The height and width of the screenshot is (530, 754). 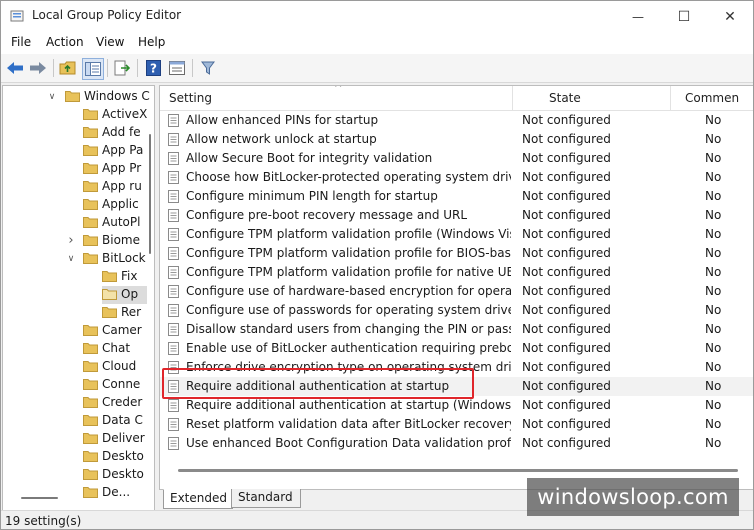 I want to click on menu-view: View, so click(x=110, y=42).